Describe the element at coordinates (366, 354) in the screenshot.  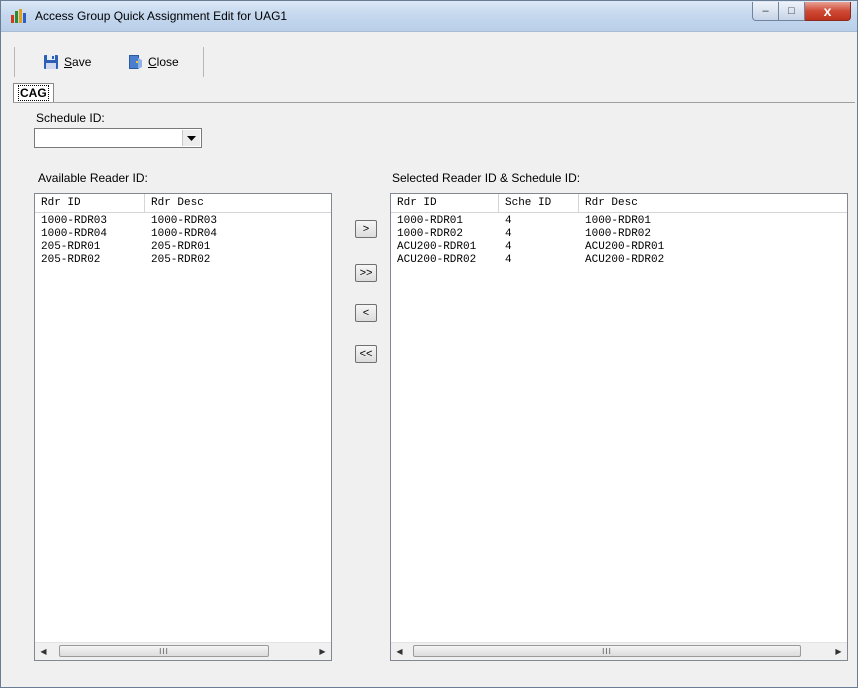
I see `remove-all-button: <<` at that location.